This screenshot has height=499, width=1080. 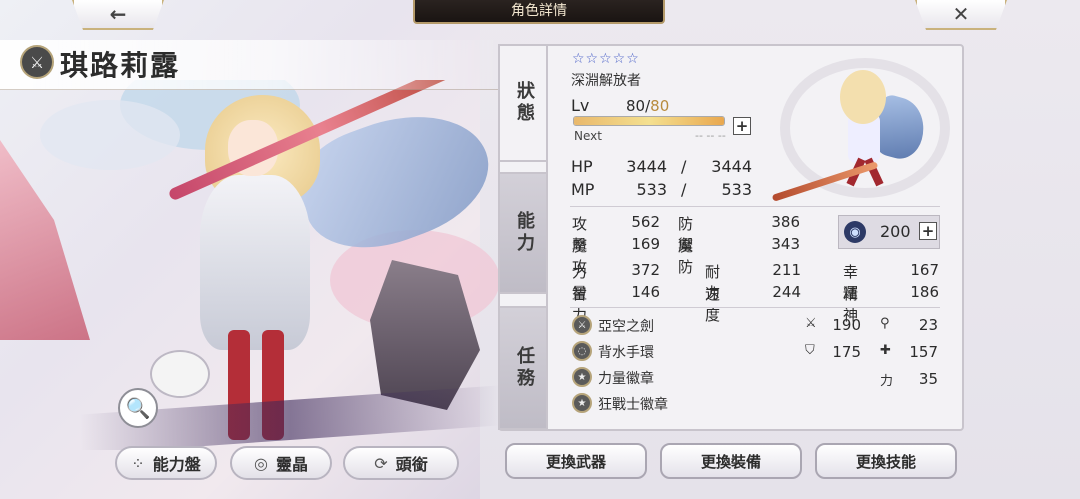 I want to click on title-button: ⟳ 頭銜, so click(x=401, y=463).